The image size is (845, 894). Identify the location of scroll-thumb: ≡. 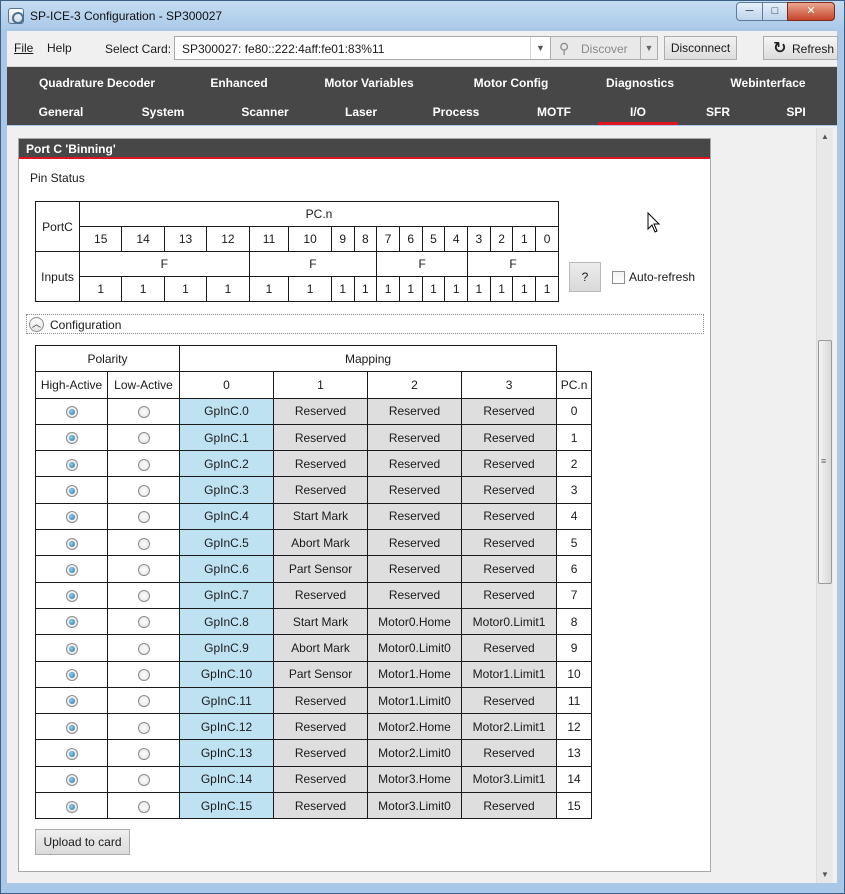
(825, 462).